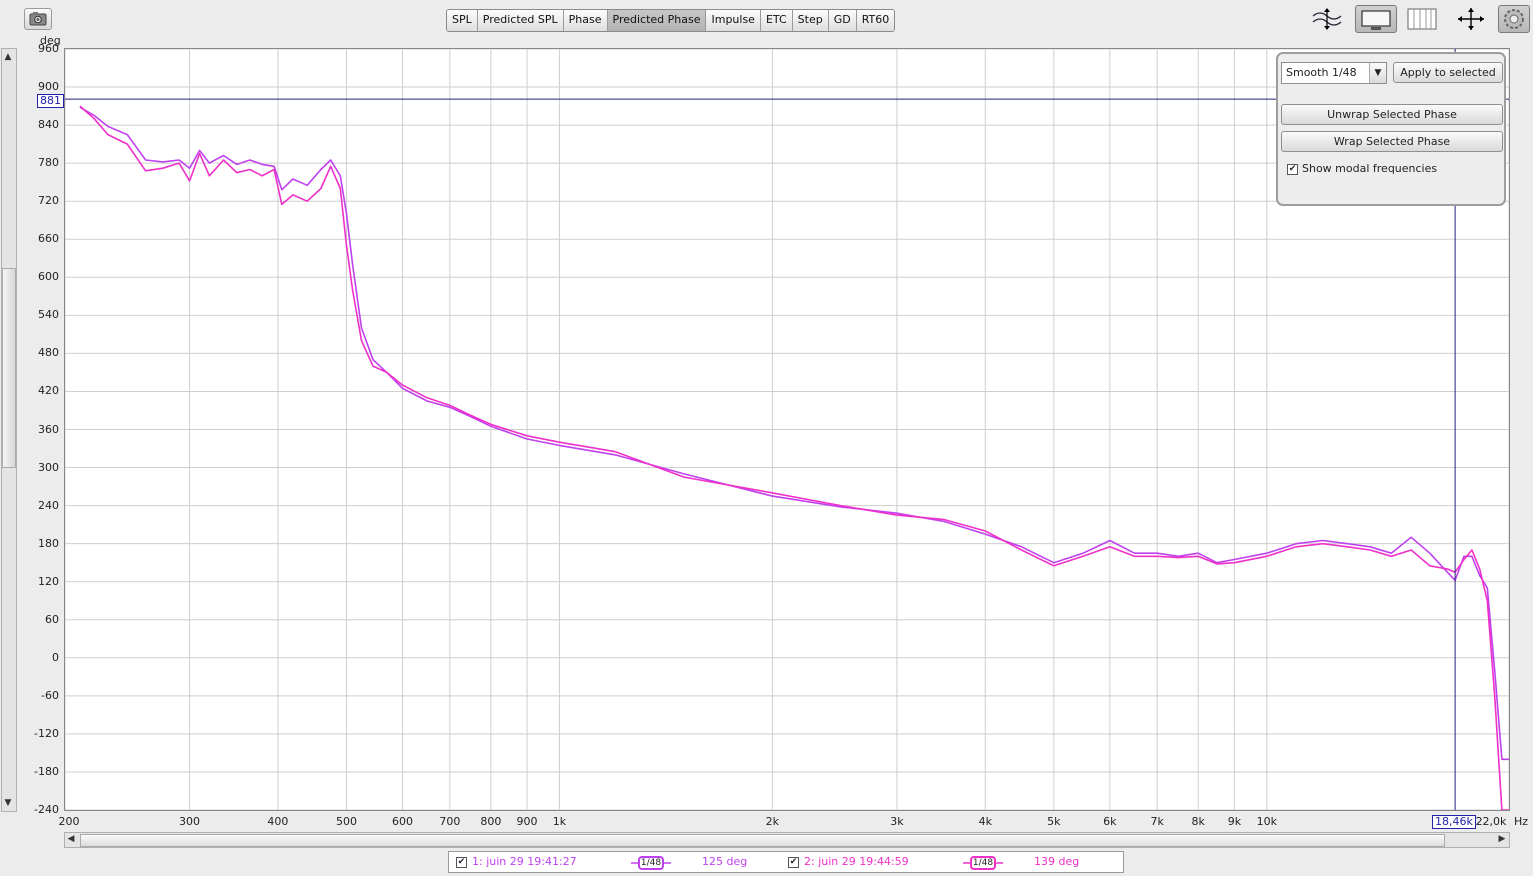 Image resolution: width=1533 pixels, height=876 pixels. What do you see at coordinates (71, 839) in the screenshot?
I see `scroll-left-icon: ◀` at bounding box center [71, 839].